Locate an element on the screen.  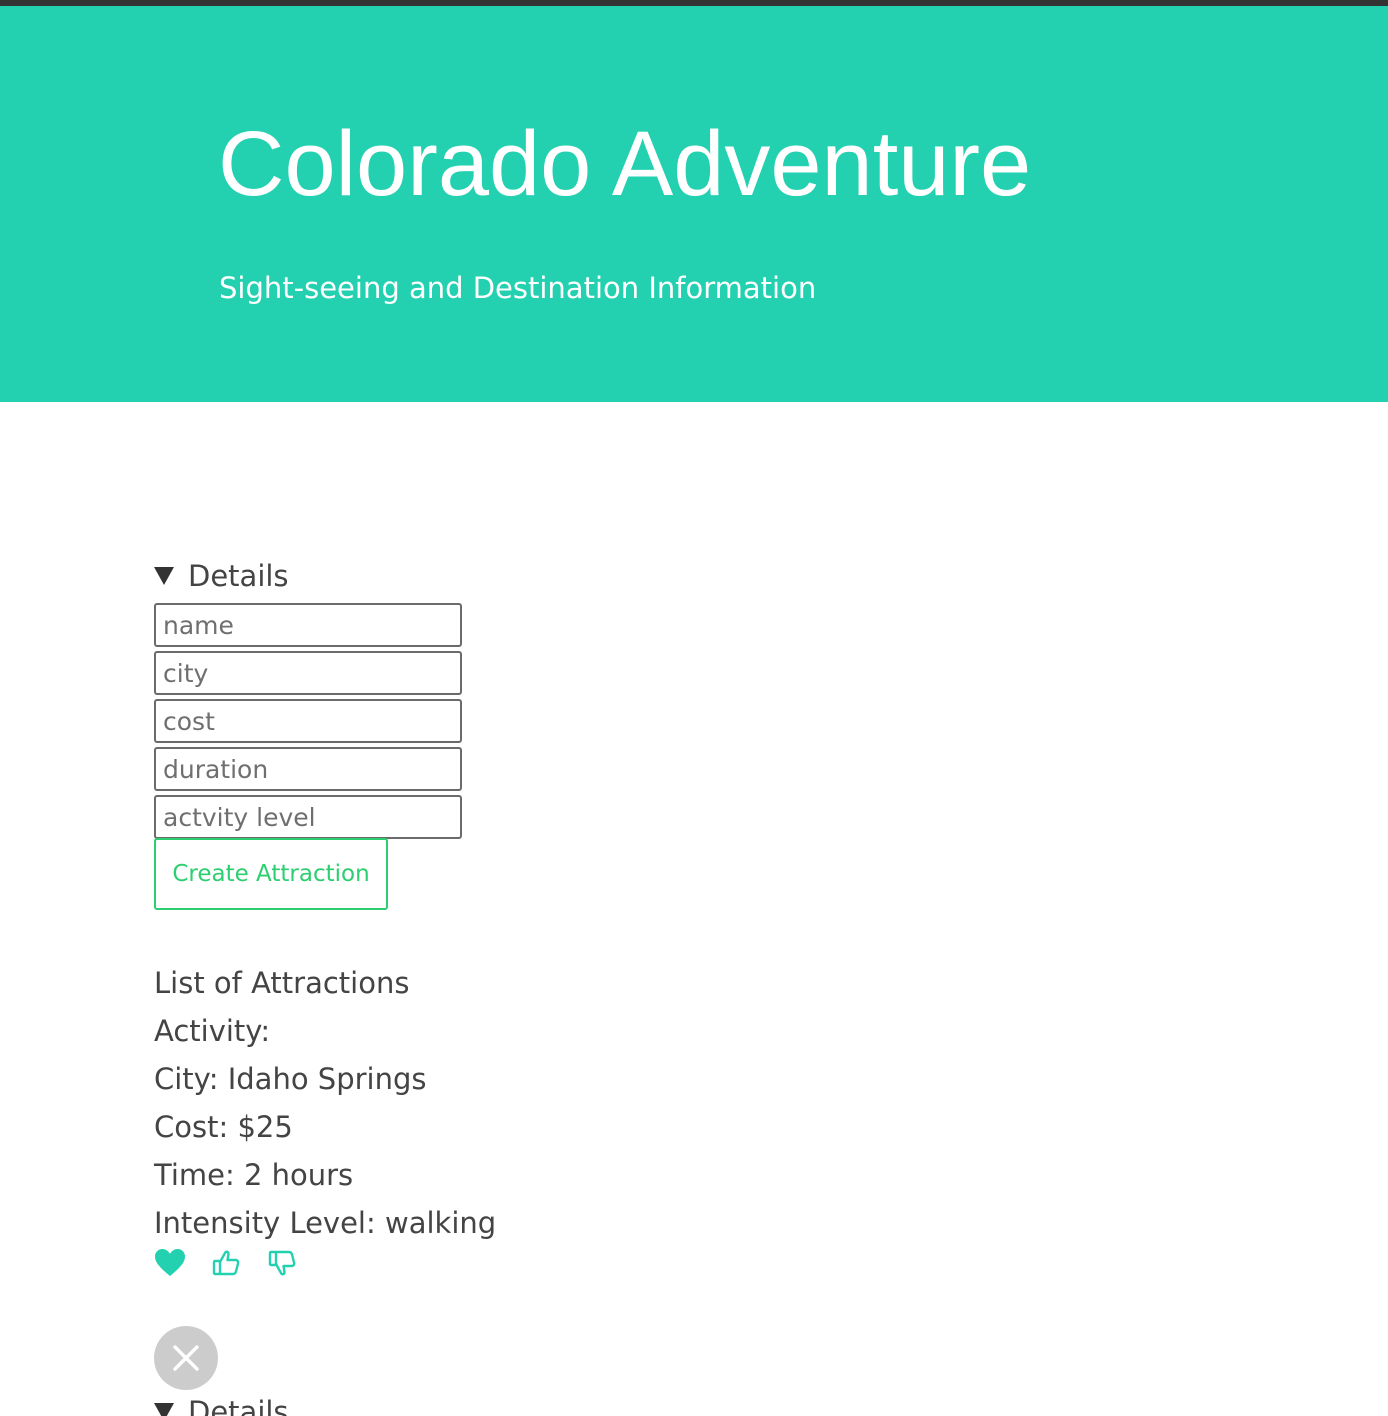
page-subtitle: Sight-seeing and Destination Information is located at coordinates (518, 288).